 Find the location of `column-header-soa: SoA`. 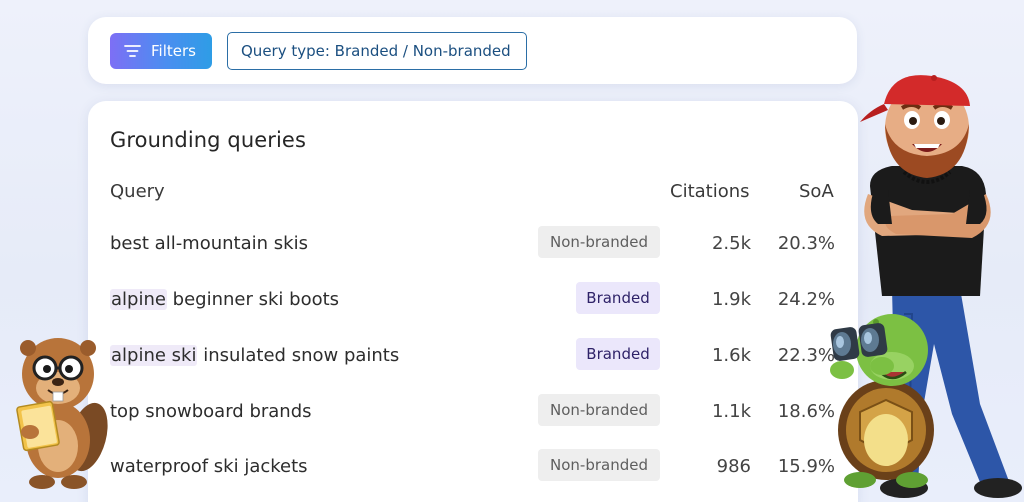

column-header-soa: SoA is located at coordinates (816, 191).